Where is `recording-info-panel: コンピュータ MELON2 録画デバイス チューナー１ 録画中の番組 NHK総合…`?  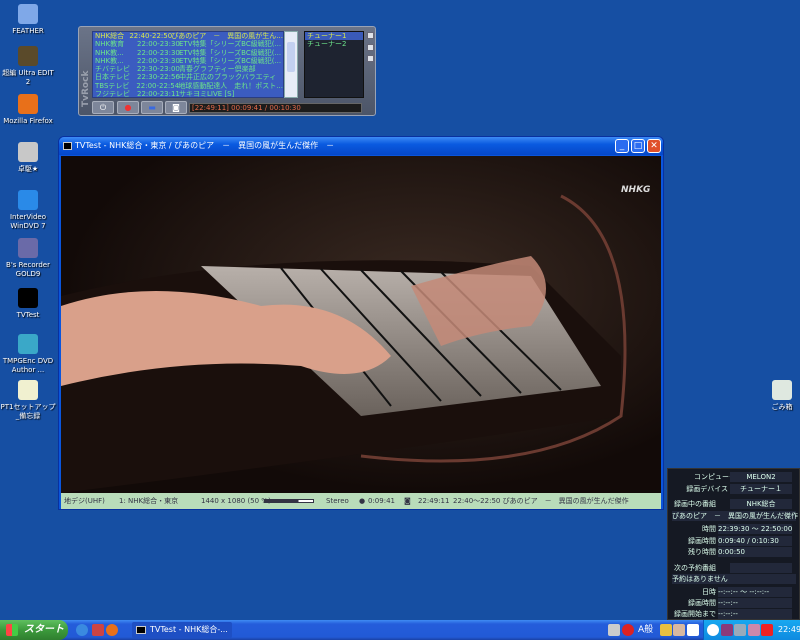 recording-info-panel: コンピュータ MELON2 録画デバイス チューナー１ 録画中の番組 NHK総合… is located at coordinates (733, 544).